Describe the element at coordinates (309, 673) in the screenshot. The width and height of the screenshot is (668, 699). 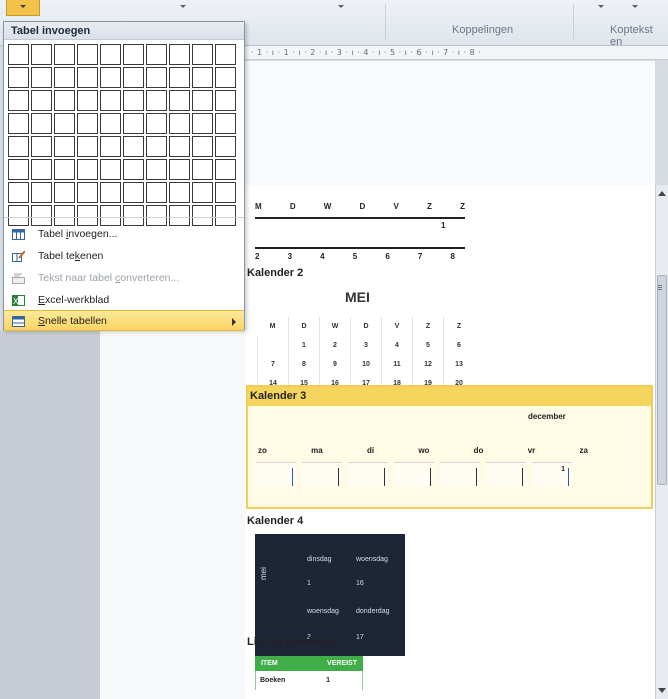
I see `list-table: ITEM VEREIST Boeken 1` at that location.